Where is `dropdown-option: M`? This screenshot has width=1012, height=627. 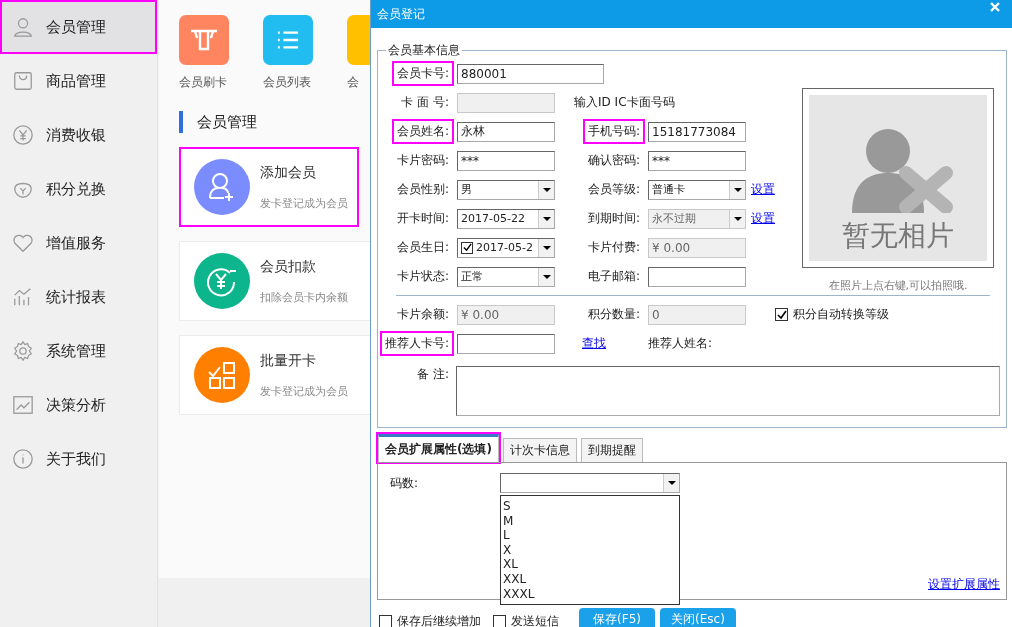 dropdown-option: M is located at coordinates (508, 521).